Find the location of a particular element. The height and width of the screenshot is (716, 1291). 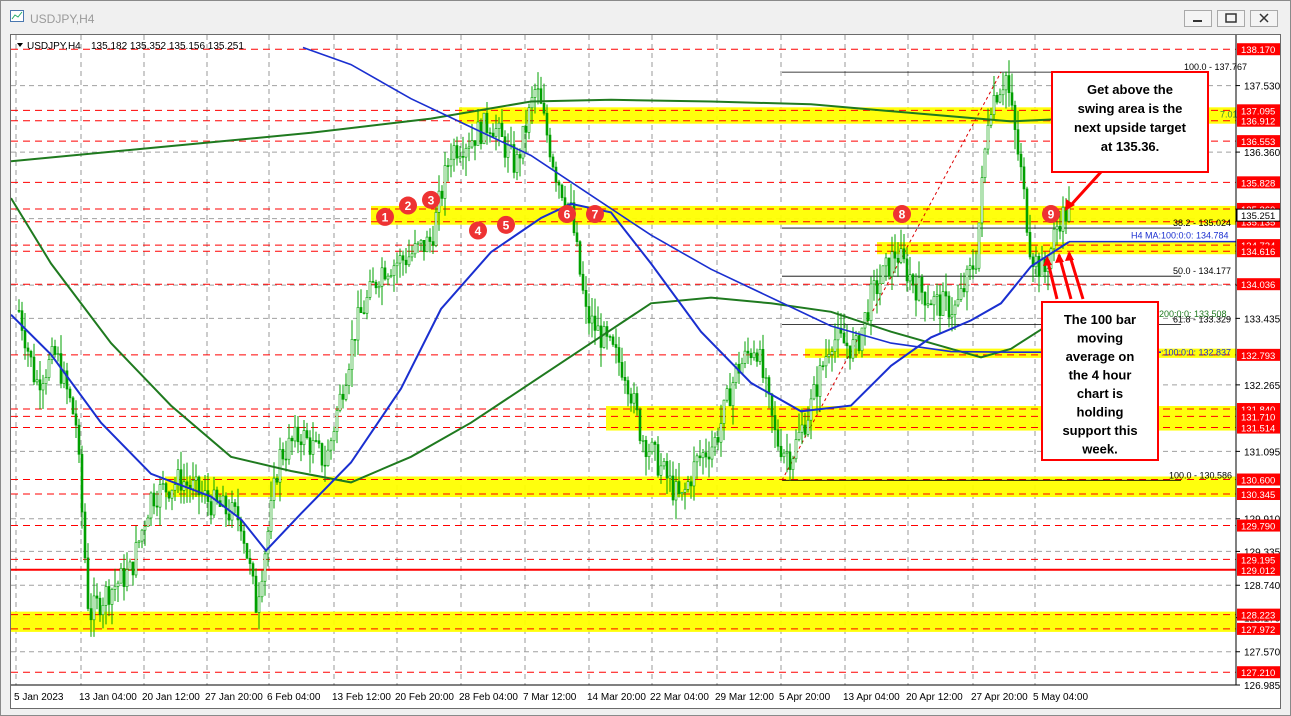

x-tick-label: 20 Feb 20:00 is located at coordinates (424, 697).